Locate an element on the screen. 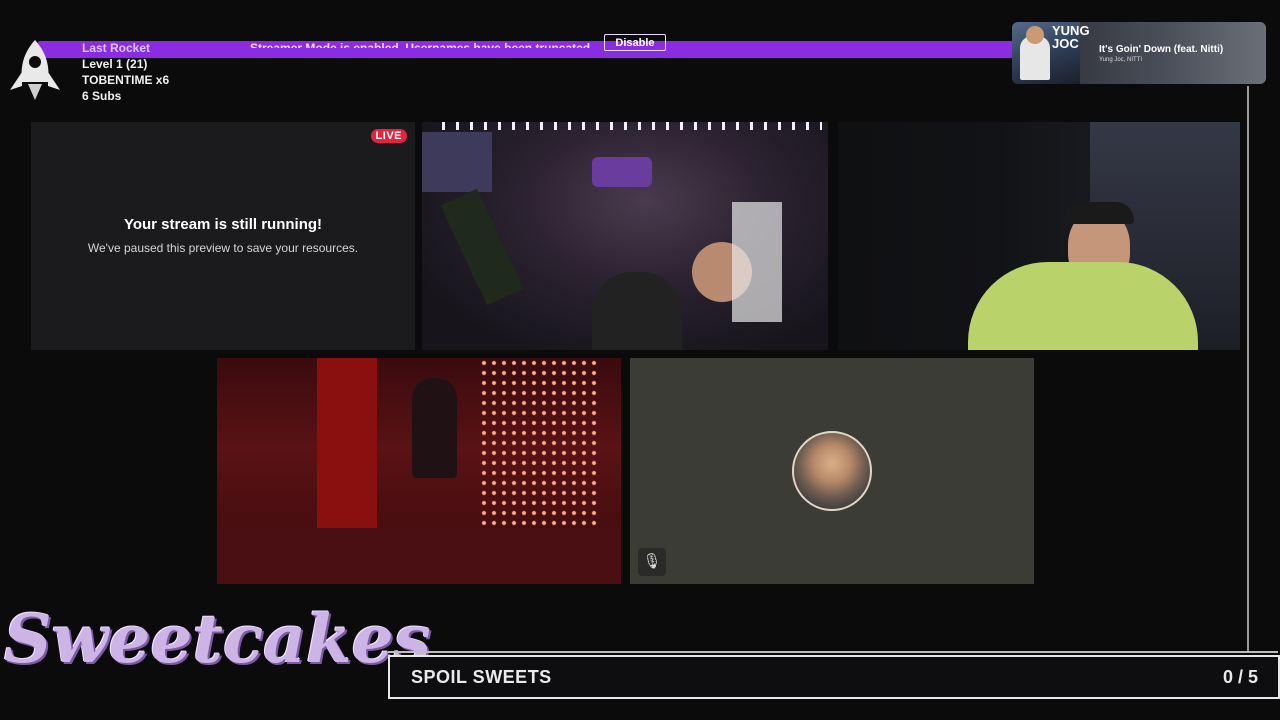 This screenshot has width=1280, height=720. top-contributor: TOBENTIME x6 is located at coordinates (126, 80).